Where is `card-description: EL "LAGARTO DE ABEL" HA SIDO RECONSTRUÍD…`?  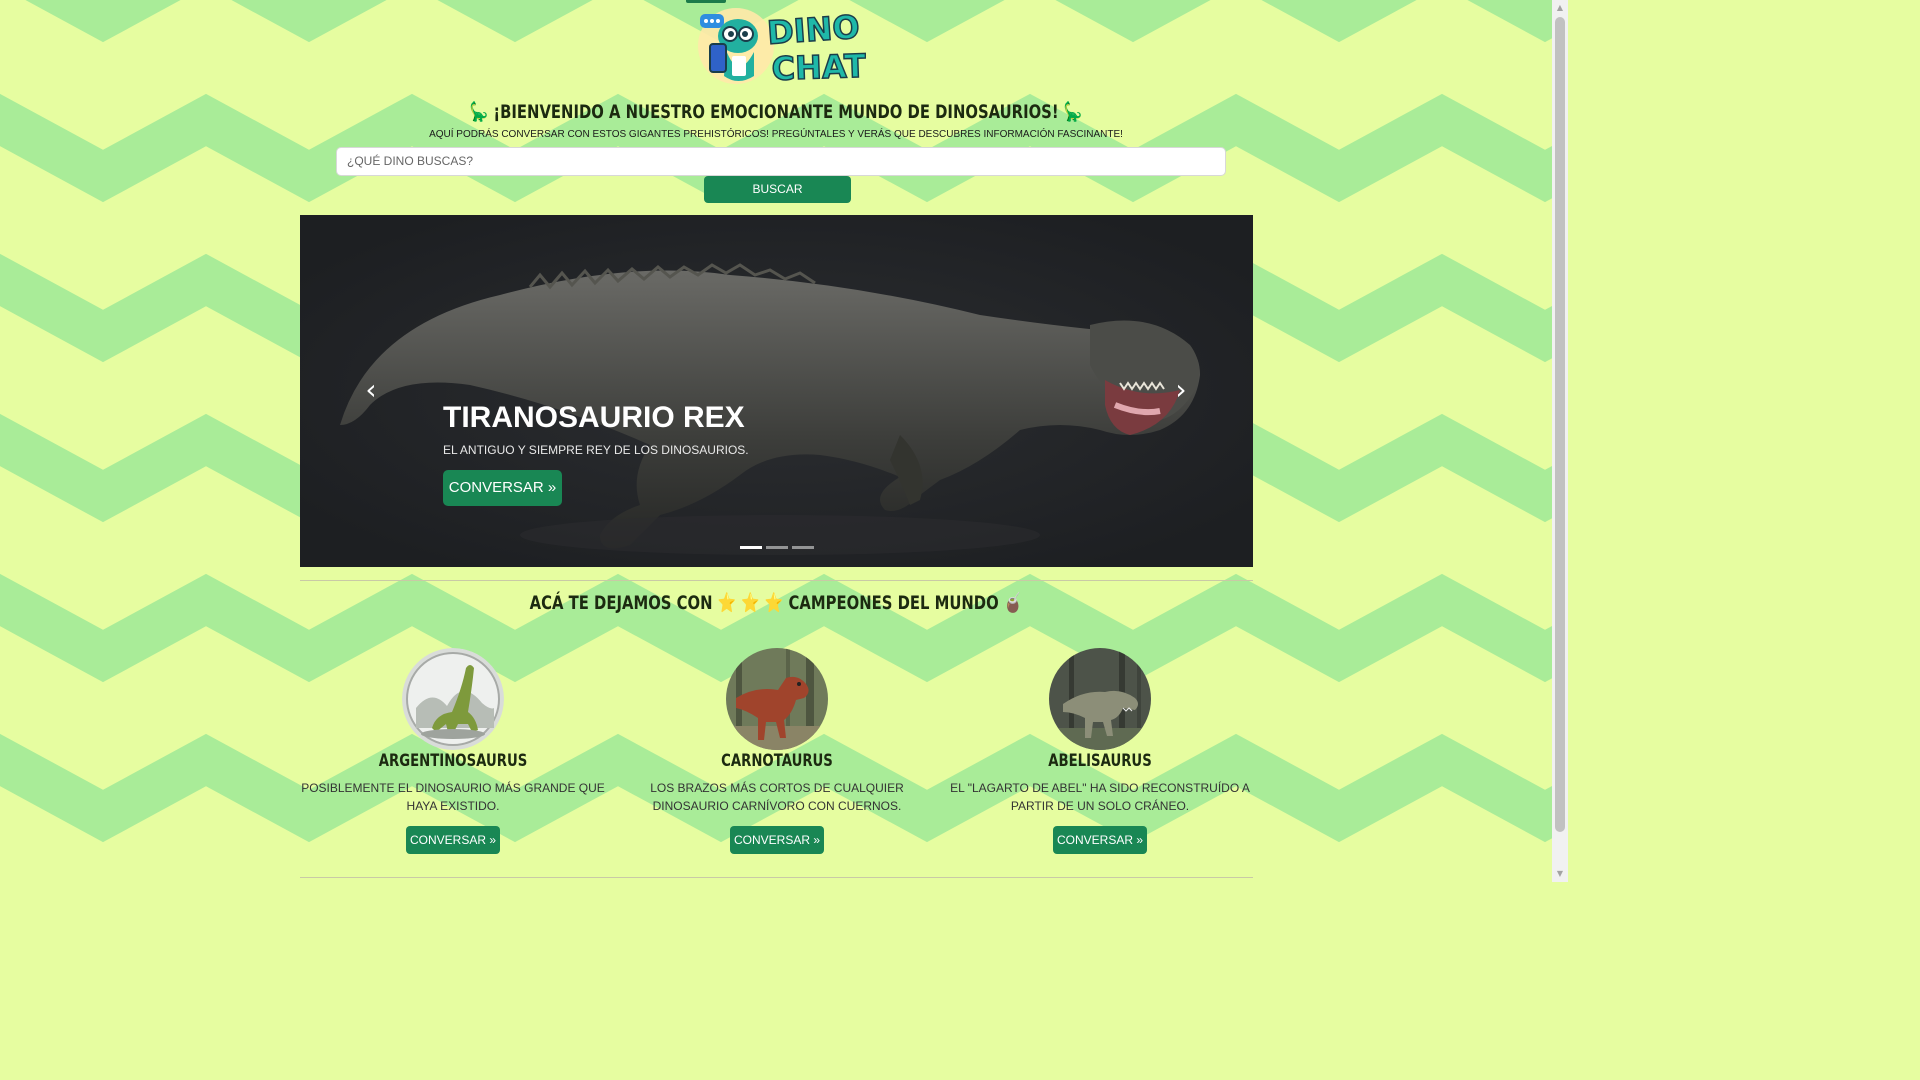
card-description: EL "LAGARTO DE ABEL" HA SIDO RECONSTRUÍD… is located at coordinates (1100, 797).